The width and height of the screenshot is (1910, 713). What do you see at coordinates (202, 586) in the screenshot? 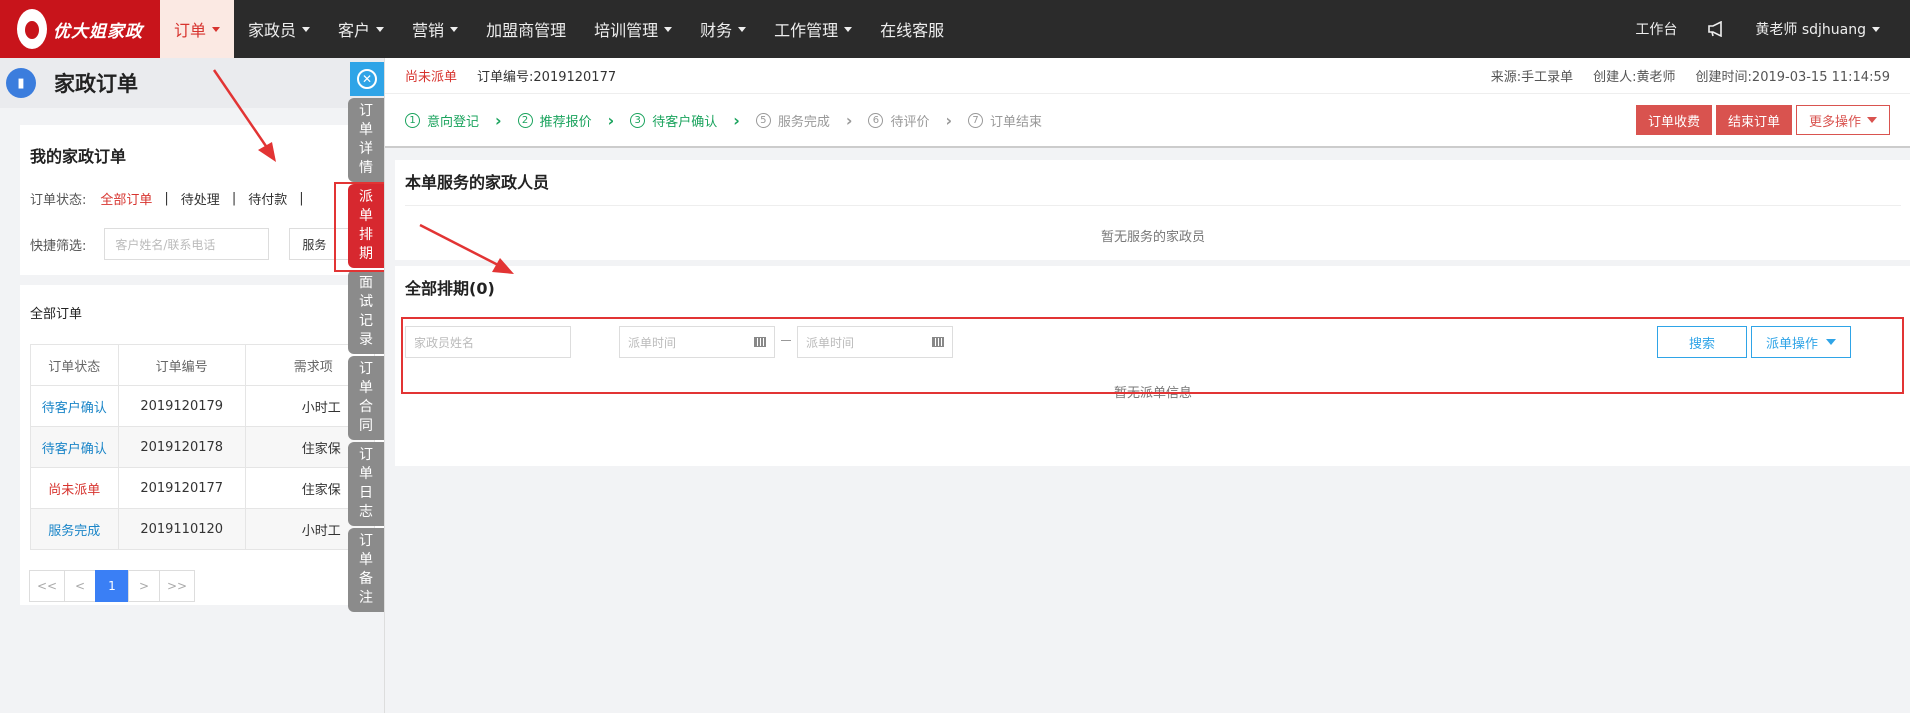
I see `pagination: << < 1 > >>` at bounding box center [202, 586].